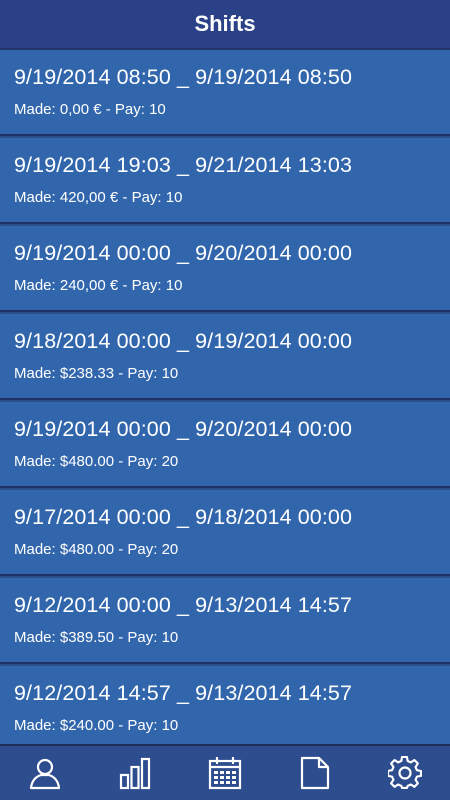  Describe the element at coordinates (183, 517) in the screenshot. I see `shift-dates: 9/17/2014 00:00 _ 9/18/2014 00:00` at that location.